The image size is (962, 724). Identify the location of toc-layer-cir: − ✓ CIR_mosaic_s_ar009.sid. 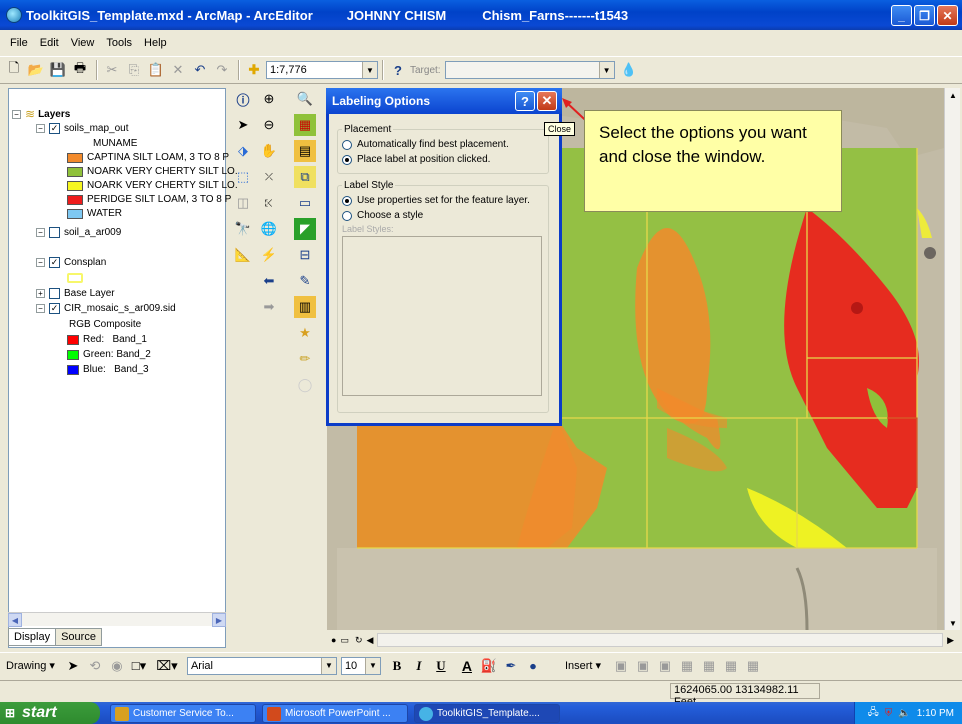
(106, 308).